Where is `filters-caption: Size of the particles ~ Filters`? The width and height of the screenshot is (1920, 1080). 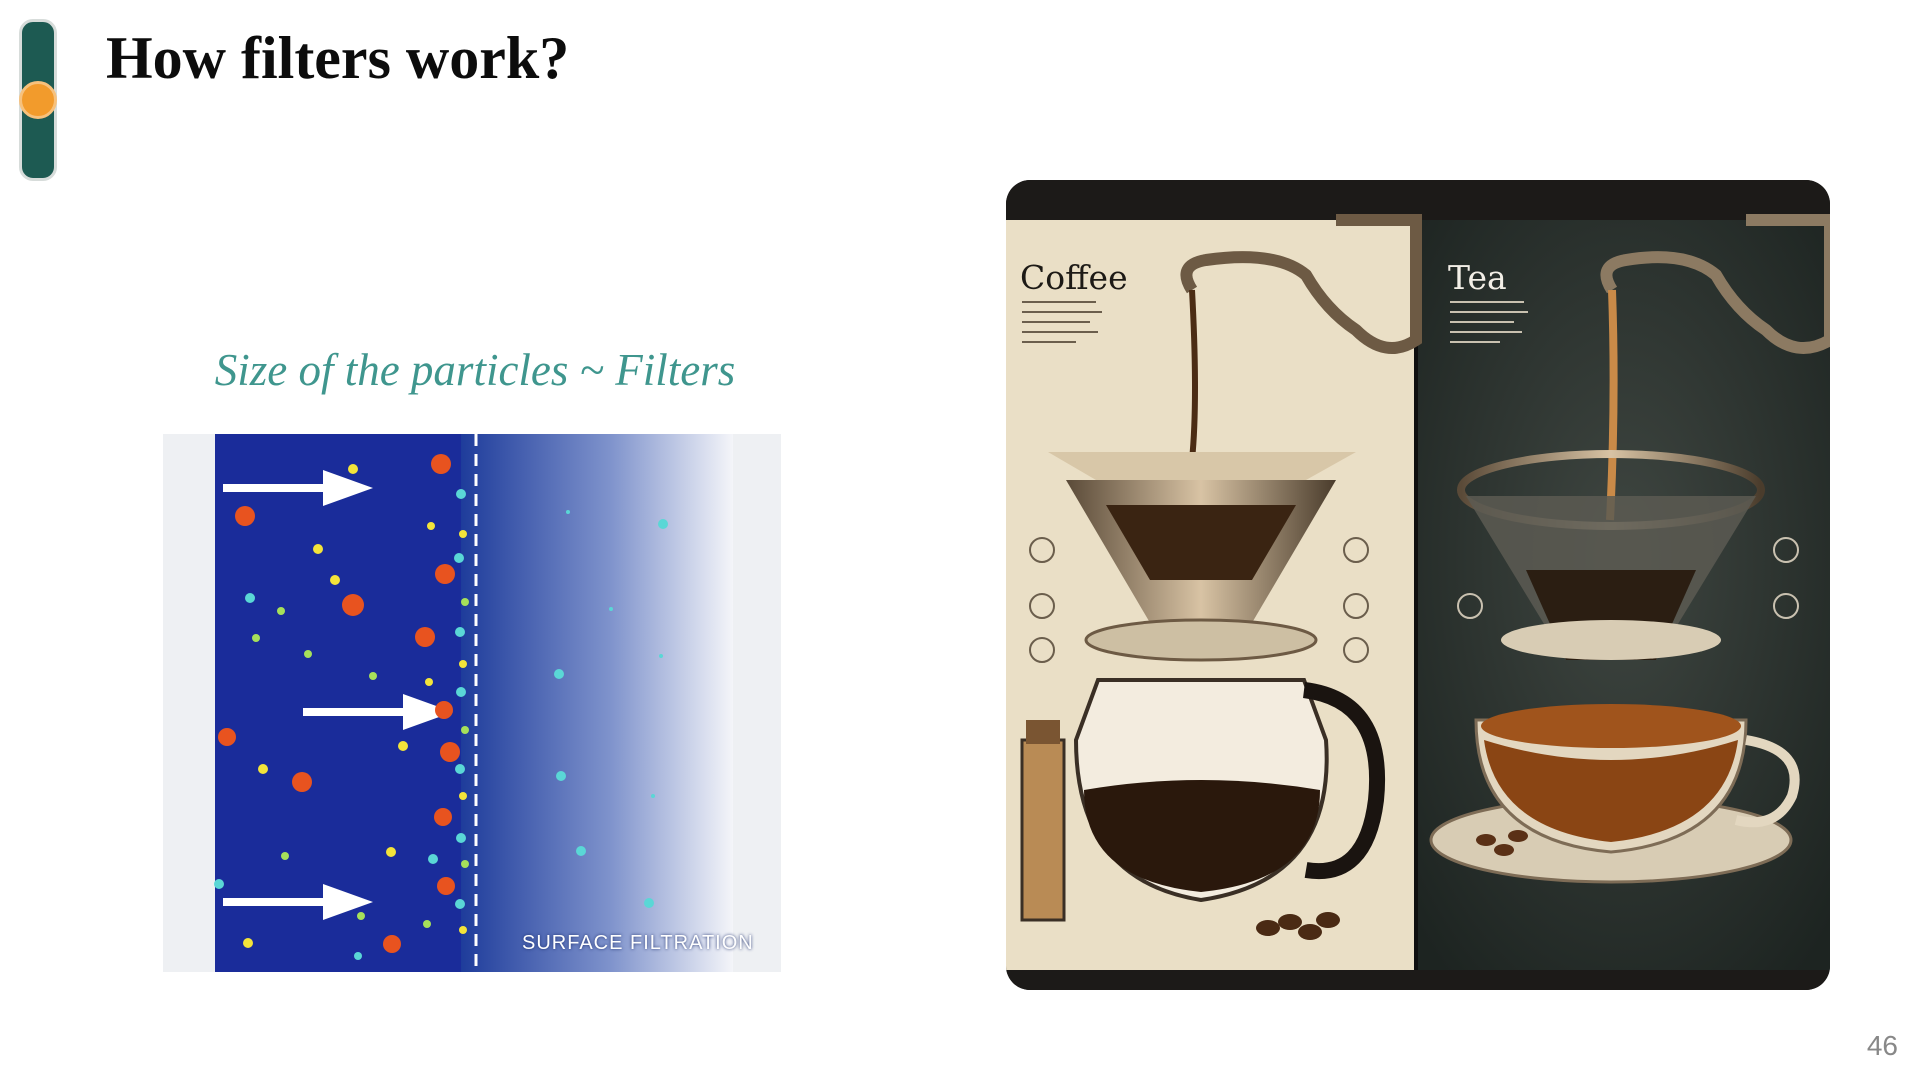
filters-caption: Size of the particles ~ Filters is located at coordinates (475, 370).